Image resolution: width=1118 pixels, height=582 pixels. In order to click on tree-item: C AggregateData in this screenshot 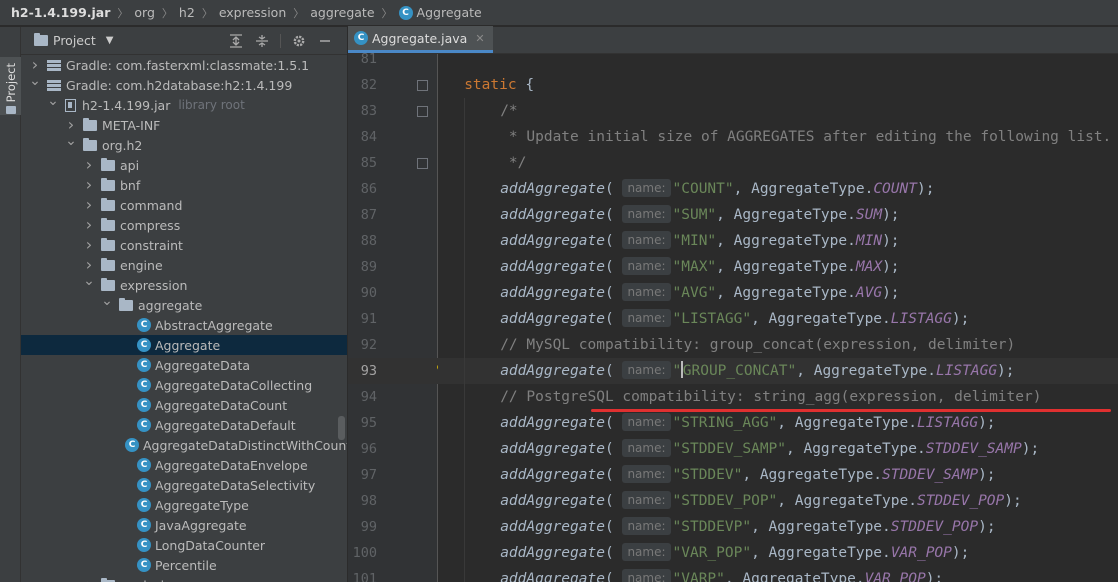, I will do `click(184, 365)`.